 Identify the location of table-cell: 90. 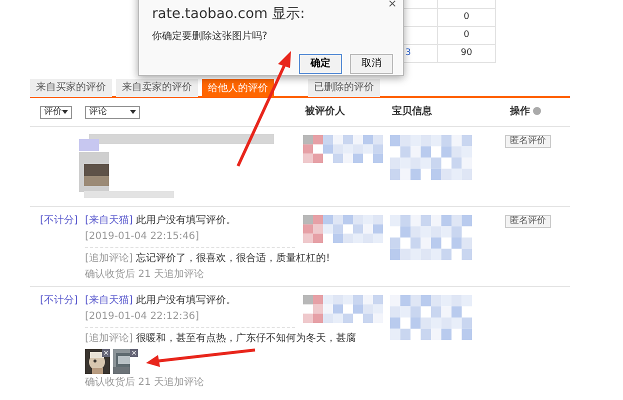
(467, 53).